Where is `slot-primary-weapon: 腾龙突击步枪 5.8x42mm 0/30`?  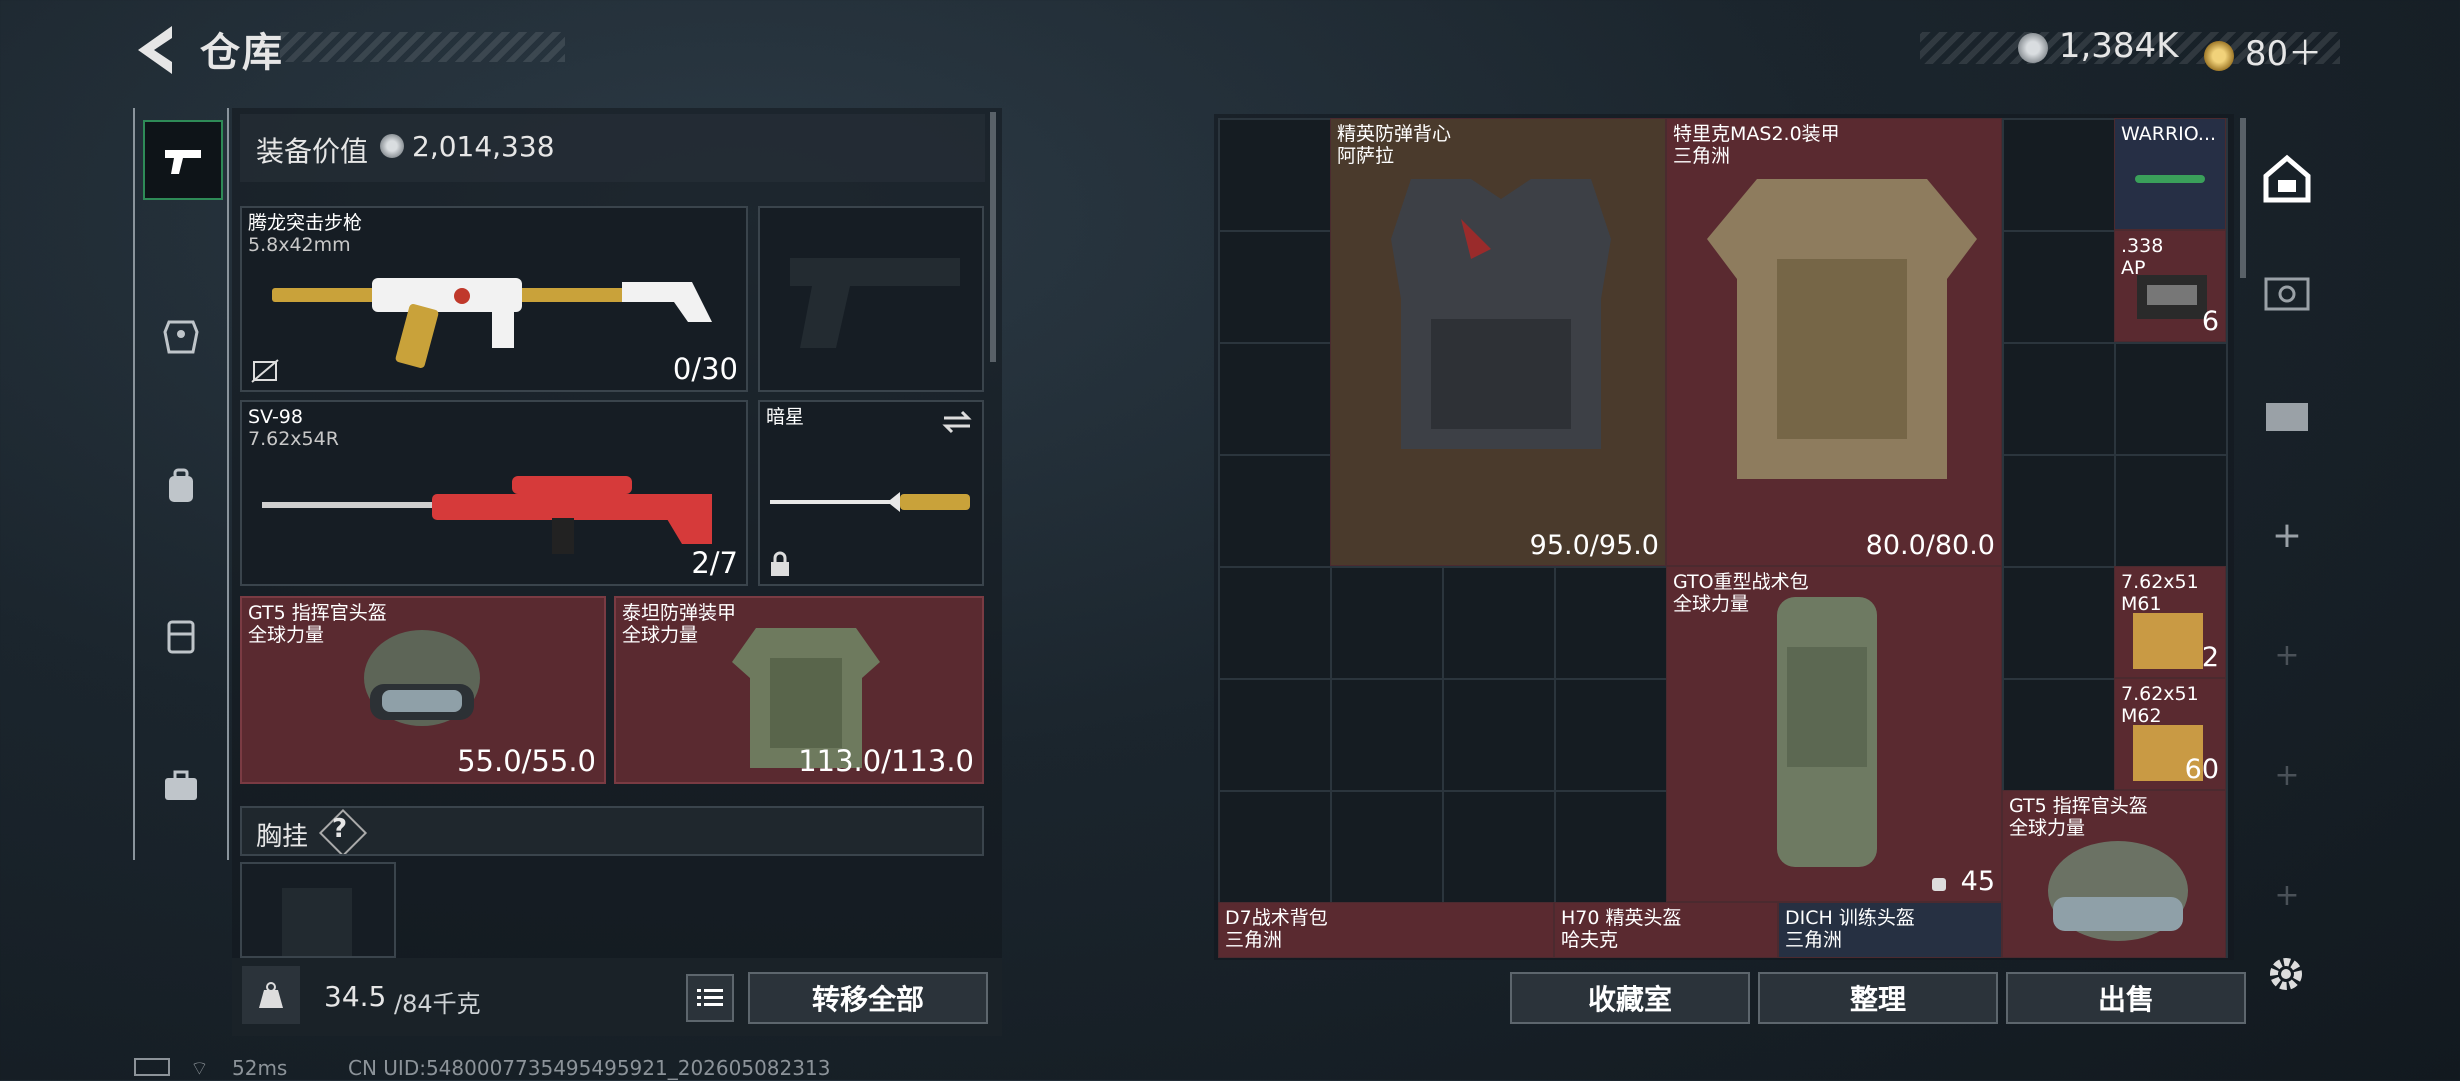 slot-primary-weapon: 腾龙突击步枪 5.8x42mm 0/30 is located at coordinates (494, 299).